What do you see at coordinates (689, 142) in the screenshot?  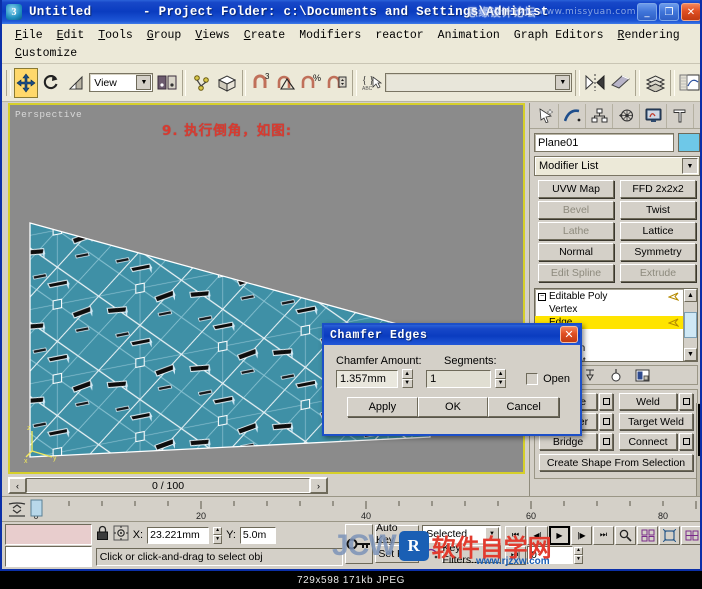 I see `object-color-swatch` at bounding box center [689, 142].